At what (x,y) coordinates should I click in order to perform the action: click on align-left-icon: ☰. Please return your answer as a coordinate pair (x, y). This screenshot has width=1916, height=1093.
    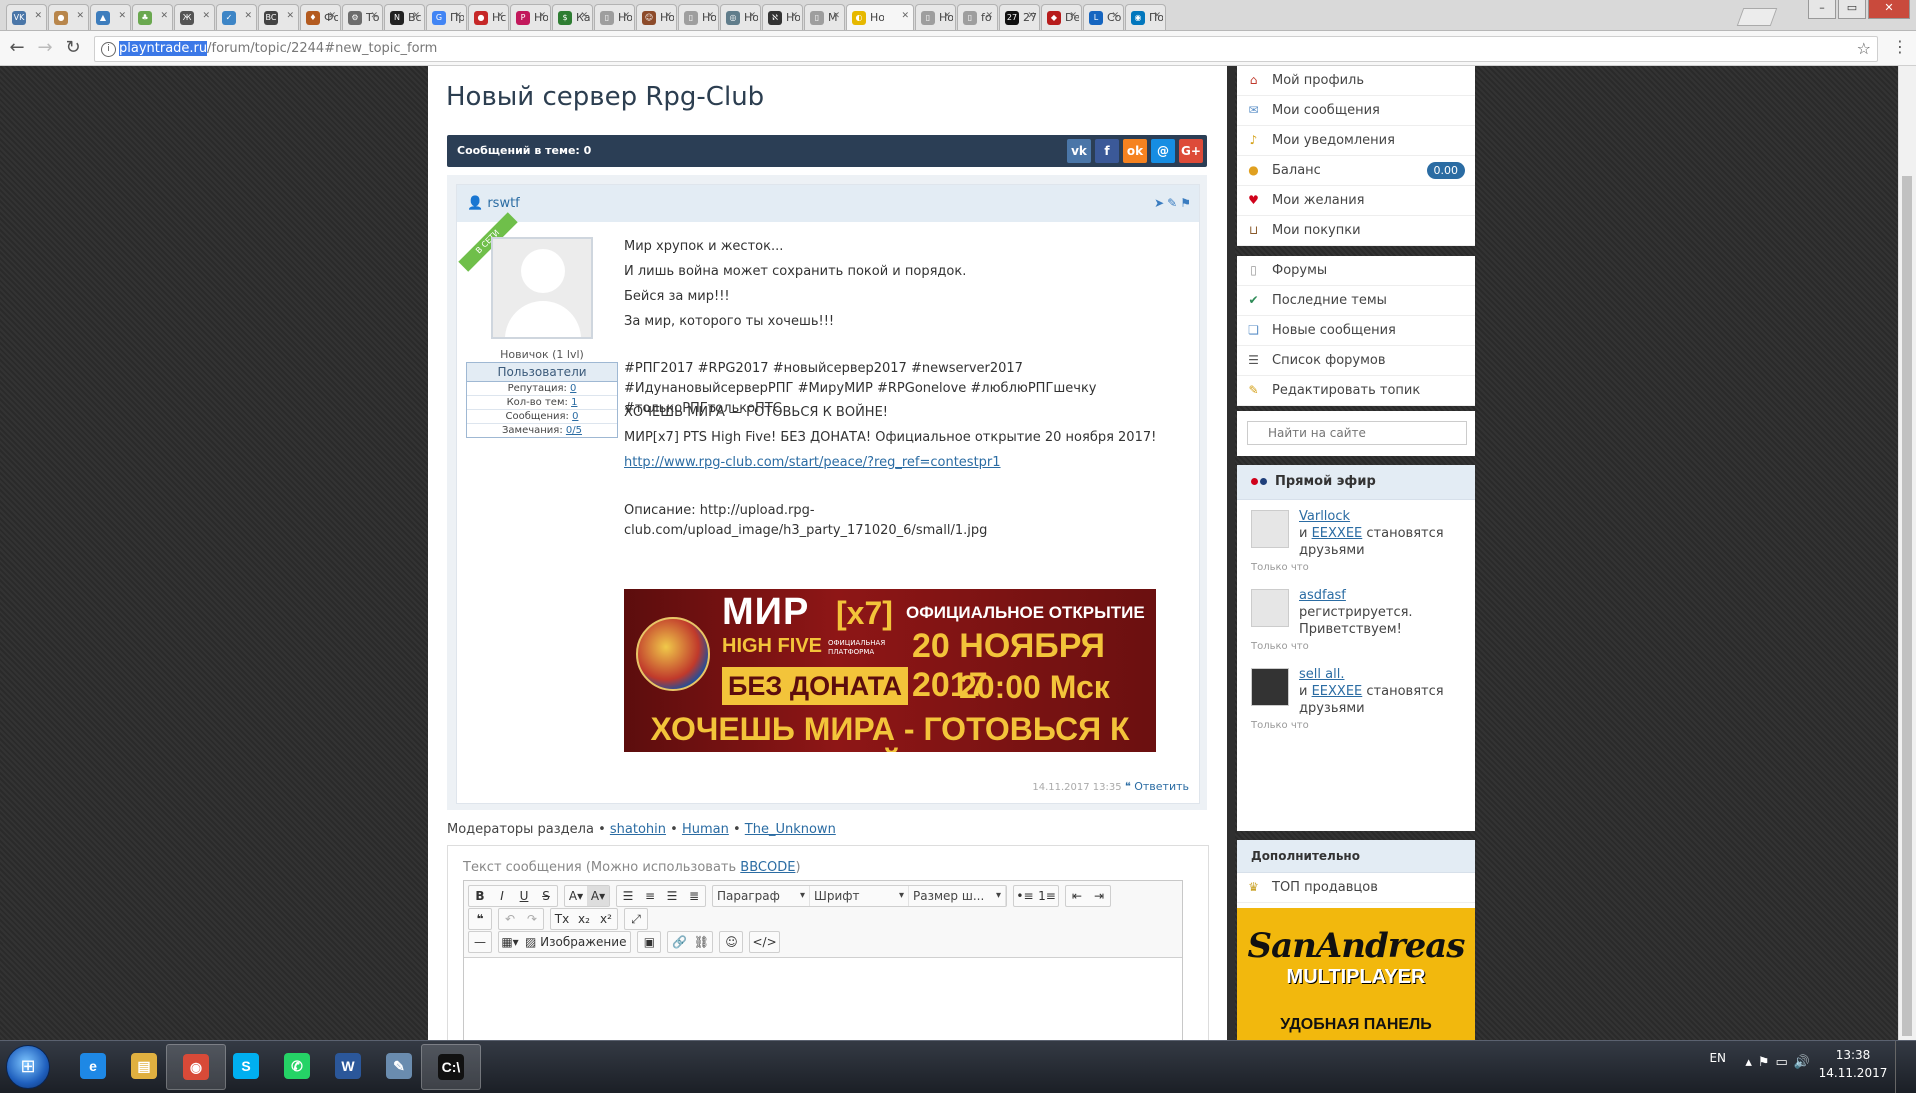
    Looking at the image, I should click on (628, 896).